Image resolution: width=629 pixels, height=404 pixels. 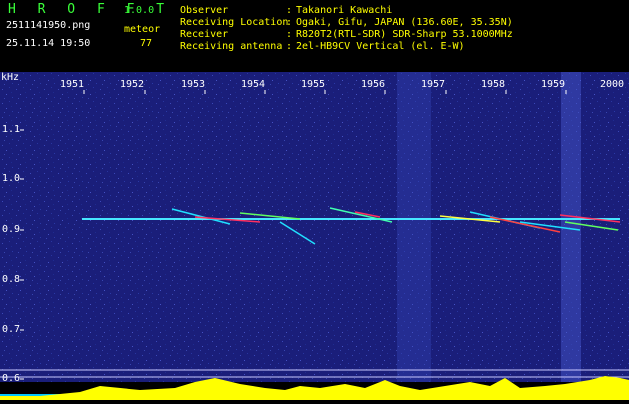 I want to click on y-tick-label: 0.8, so click(x=11, y=279).